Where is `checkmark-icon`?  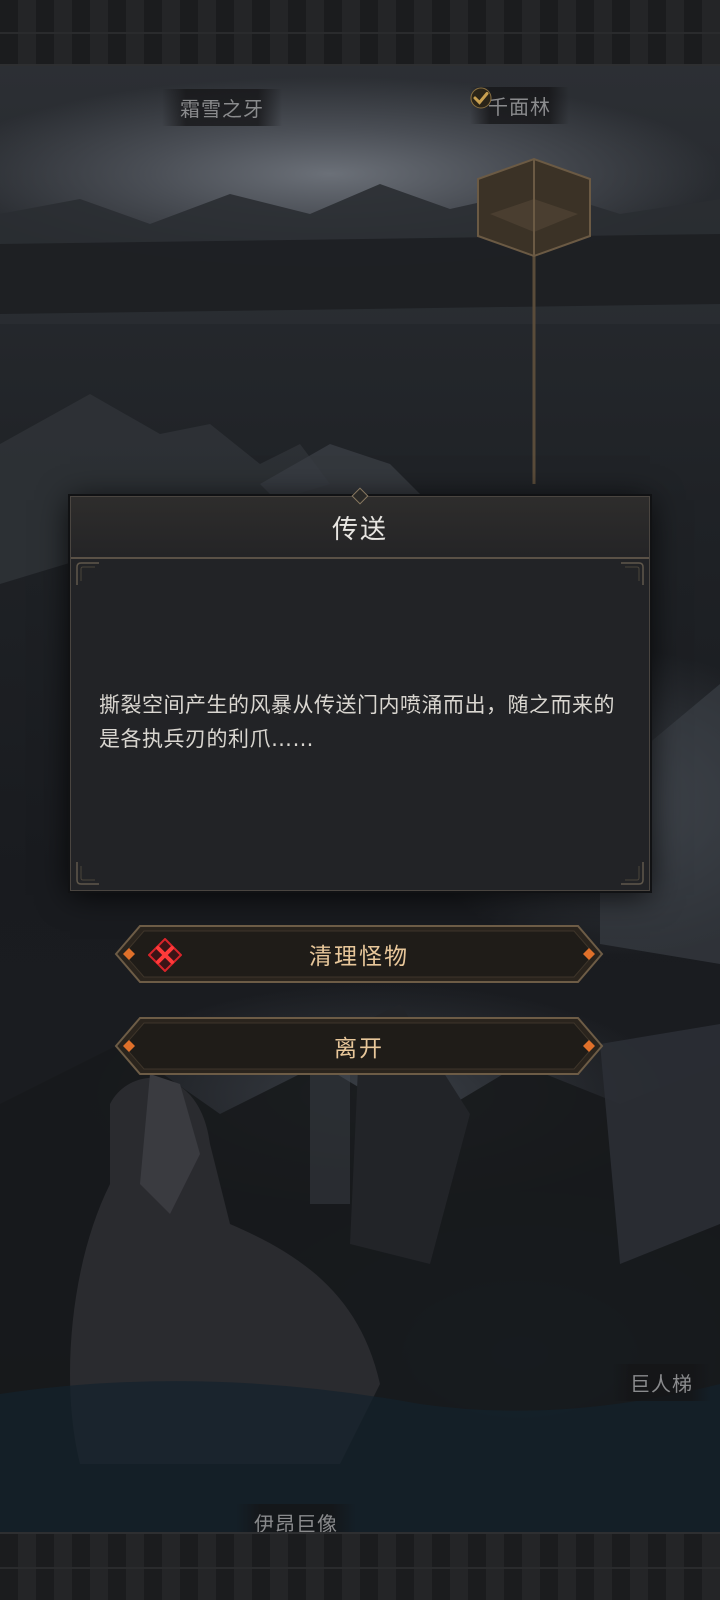 checkmark-icon is located at coordinates (481, 98).